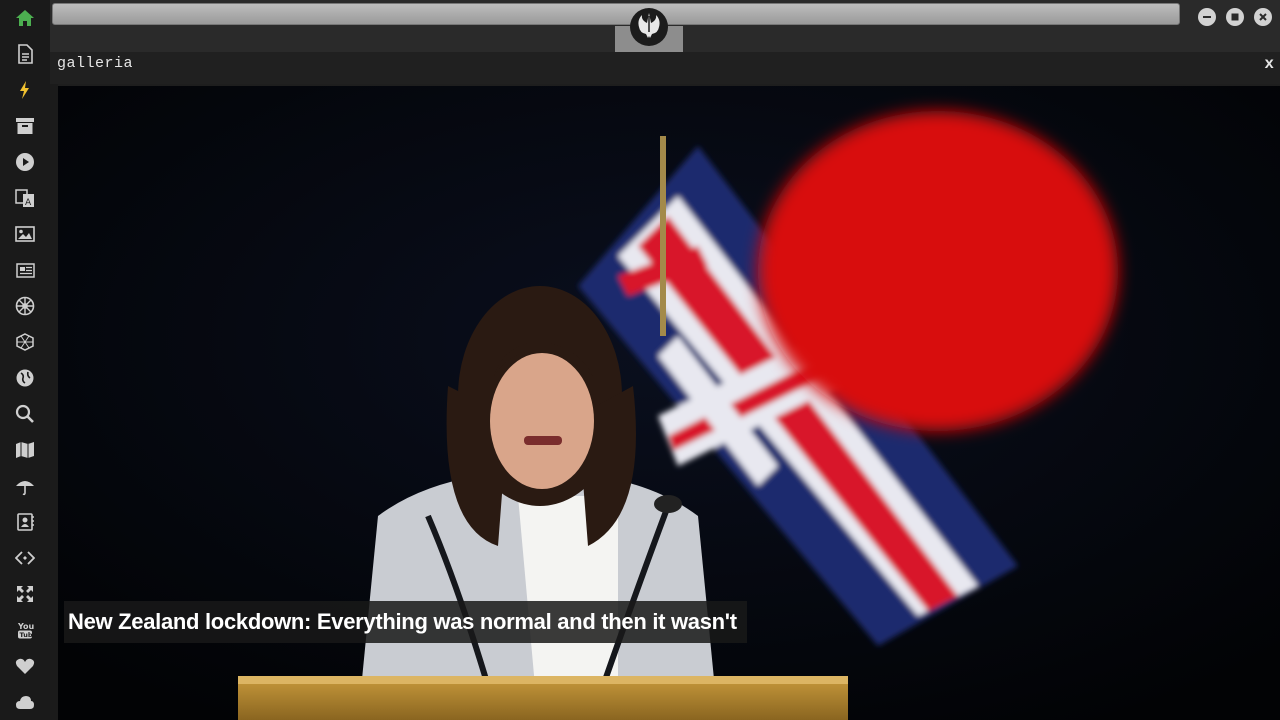 This screenshot has height=720, width=1280. Describe the element at coordinates (25, 270) in the screenshot. I see `newspaper-icon` at that location.